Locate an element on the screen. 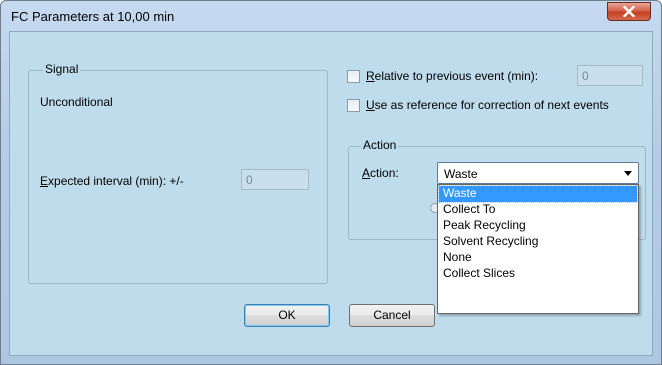 Image resolution: width=662 pixels, height=365 pixels. relative-interval-field: 0 is located at coordinates (610, 75).